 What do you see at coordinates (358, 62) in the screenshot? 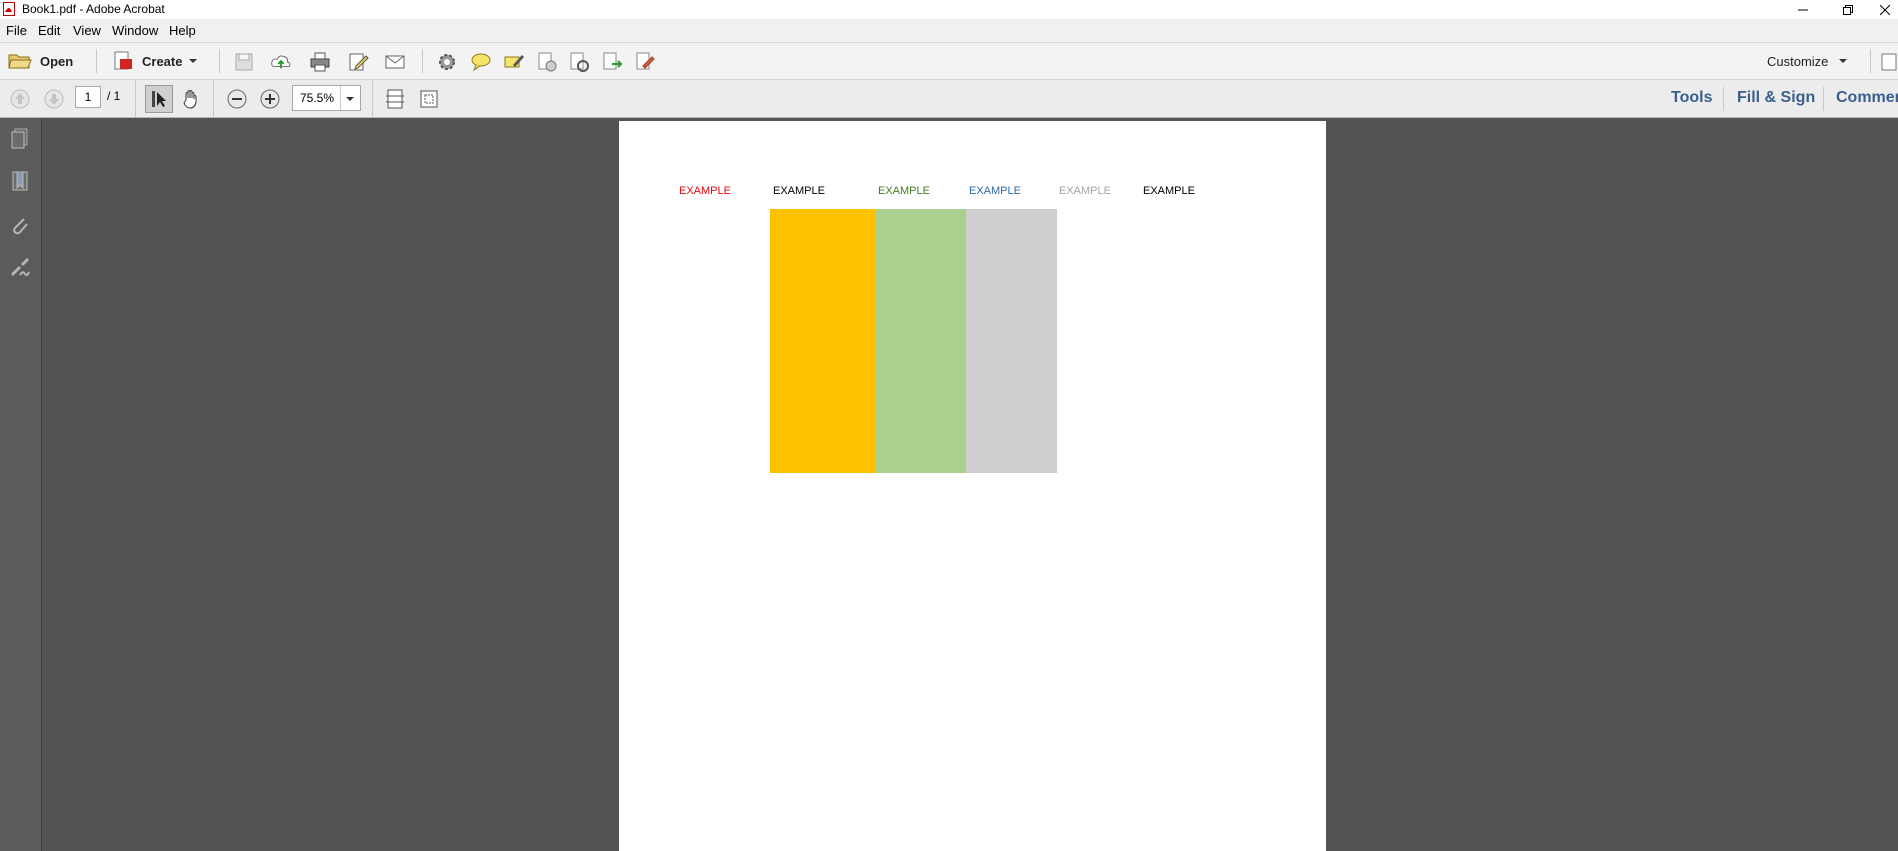
I see `edit-icon` at bounding box center [358, 62].